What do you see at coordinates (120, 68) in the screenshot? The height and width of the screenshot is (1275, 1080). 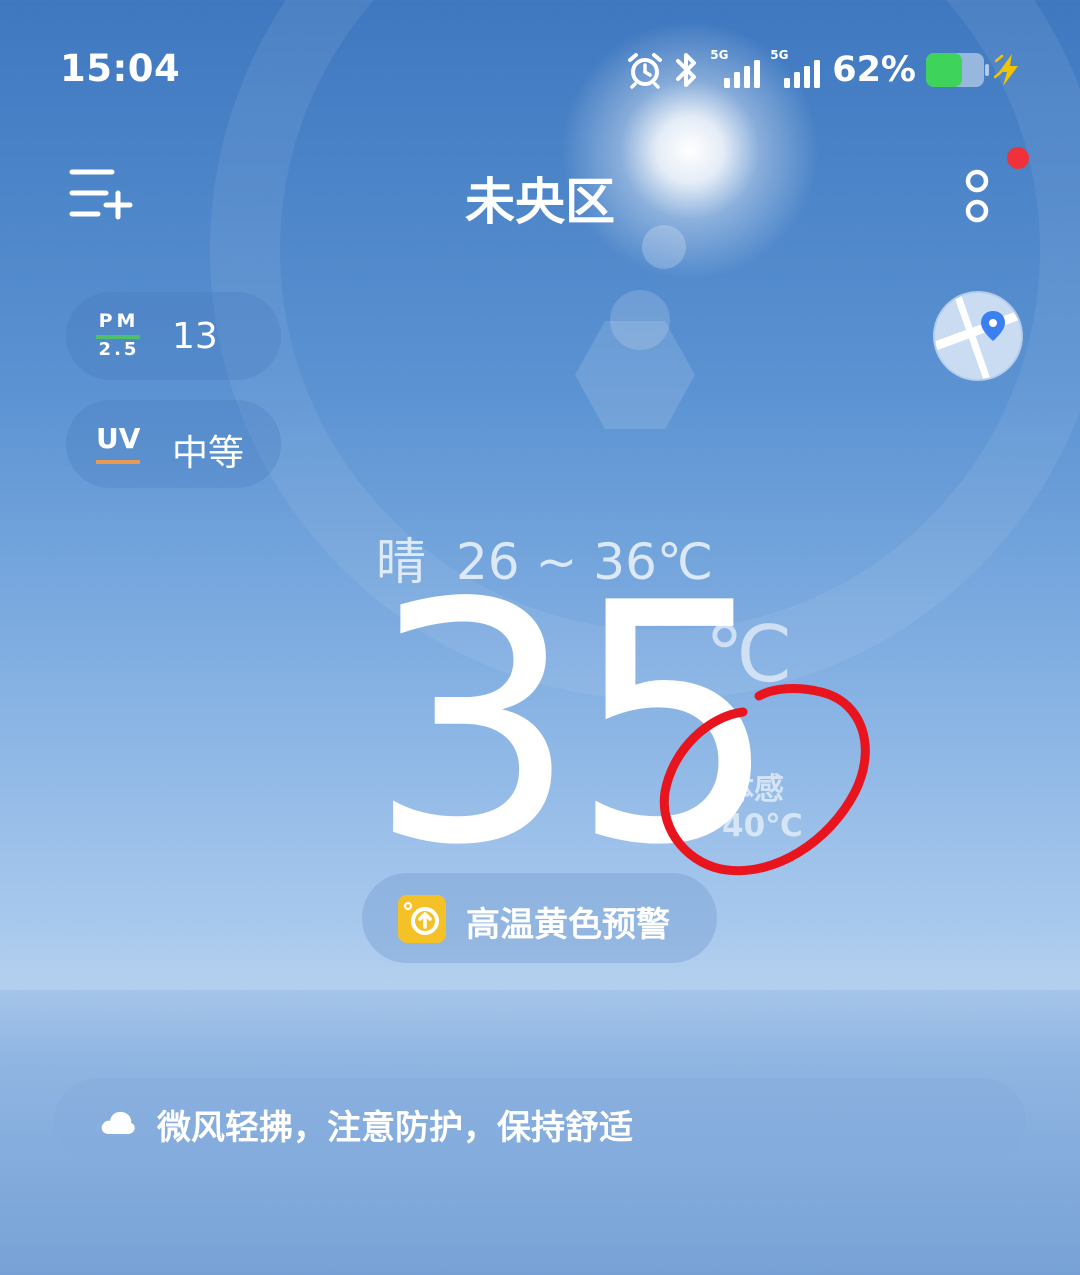 I see `status-time: 15:04` at bounding box center [120, 68].